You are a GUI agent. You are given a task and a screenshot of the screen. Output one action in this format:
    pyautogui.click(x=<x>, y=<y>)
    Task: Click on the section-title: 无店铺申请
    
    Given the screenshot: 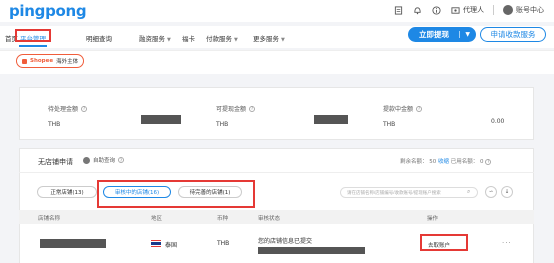 What is the action you would take?
    pyautogui.click(x=55, y=162)
    